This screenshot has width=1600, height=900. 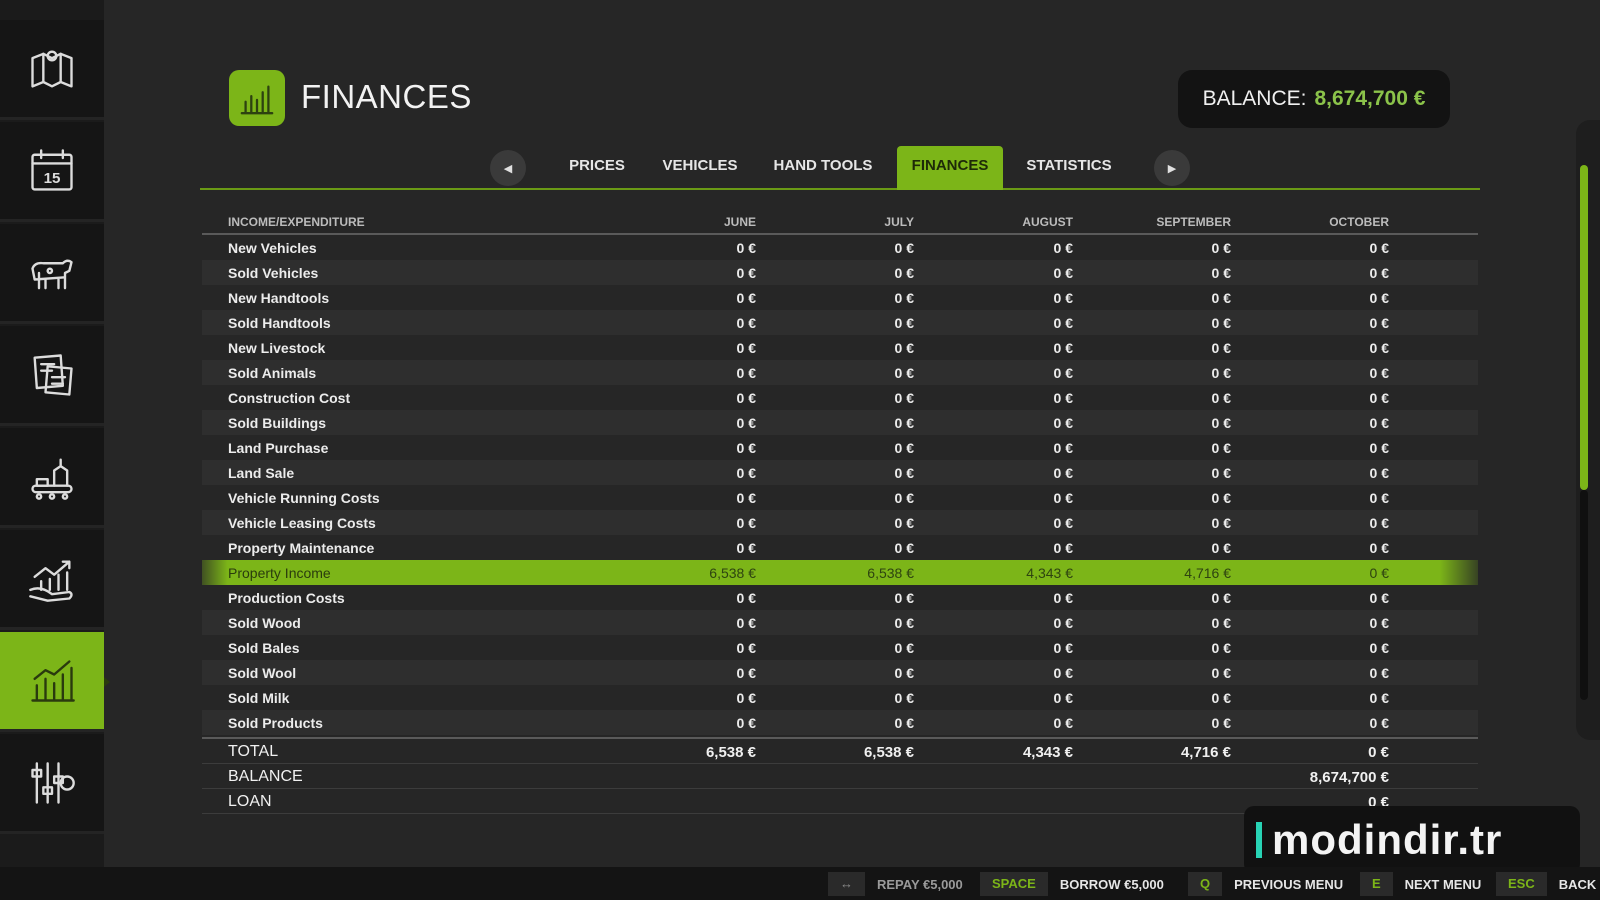 I want to click on hint-back: ESC BACK, so click(x=1546, y=884).